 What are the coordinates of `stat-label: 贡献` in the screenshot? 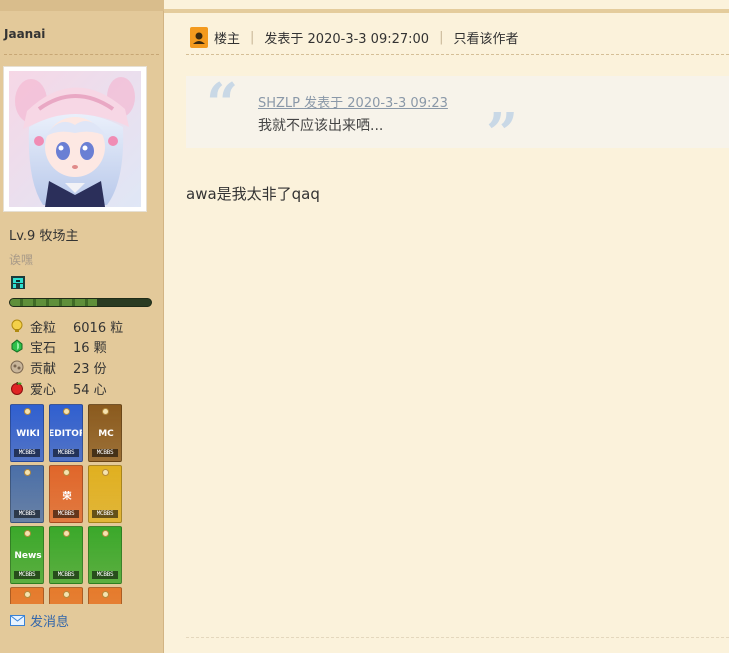 It's located at (43, 369).